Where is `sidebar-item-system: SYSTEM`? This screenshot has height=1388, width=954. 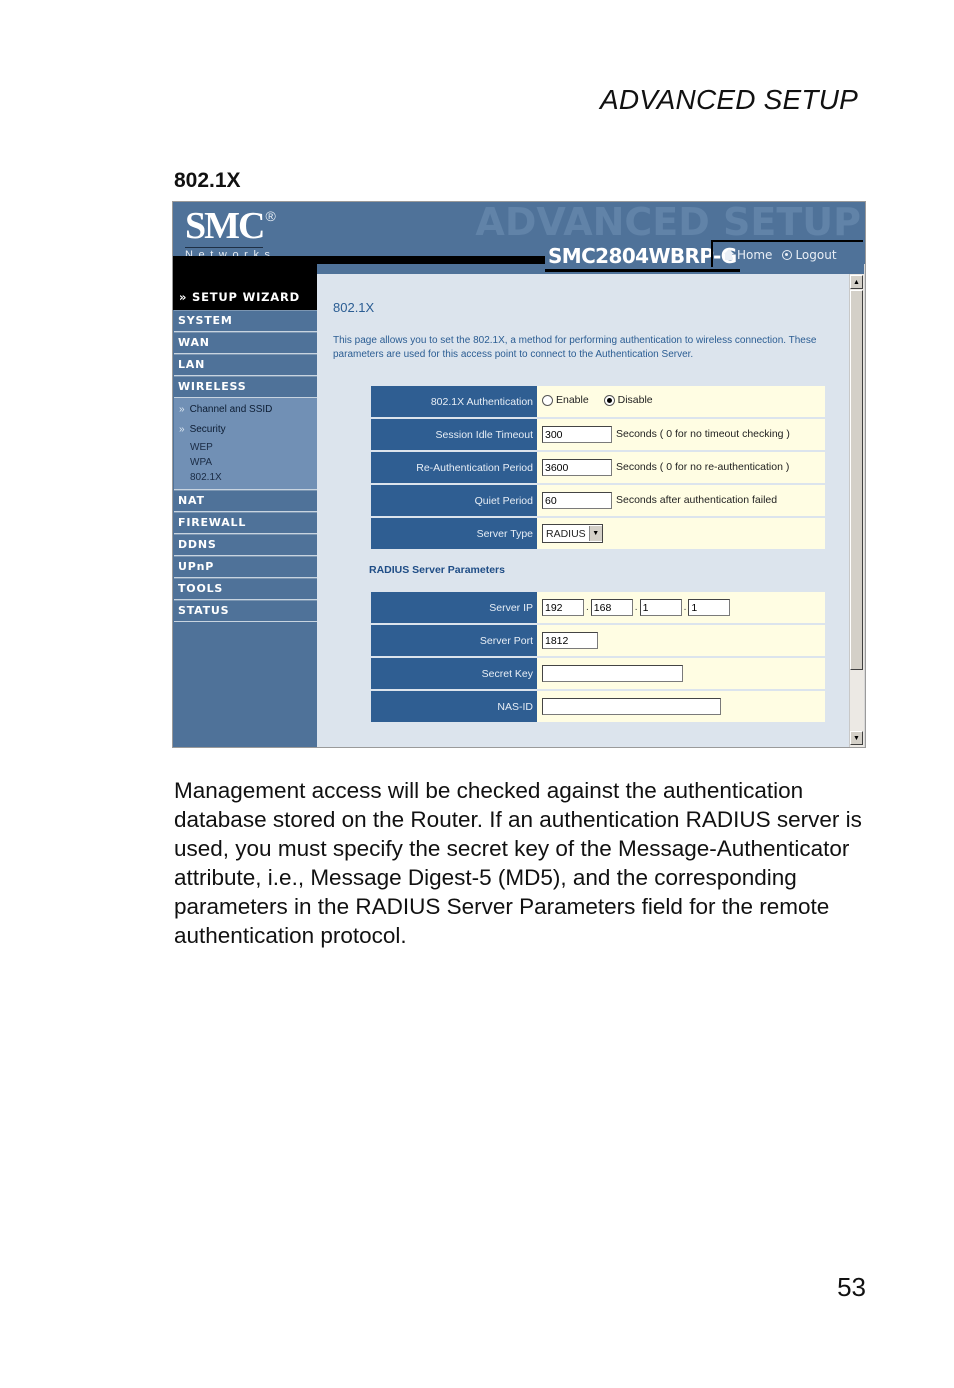 sidebar-item-system: SYSTEM is located at coordinates (245, 321).